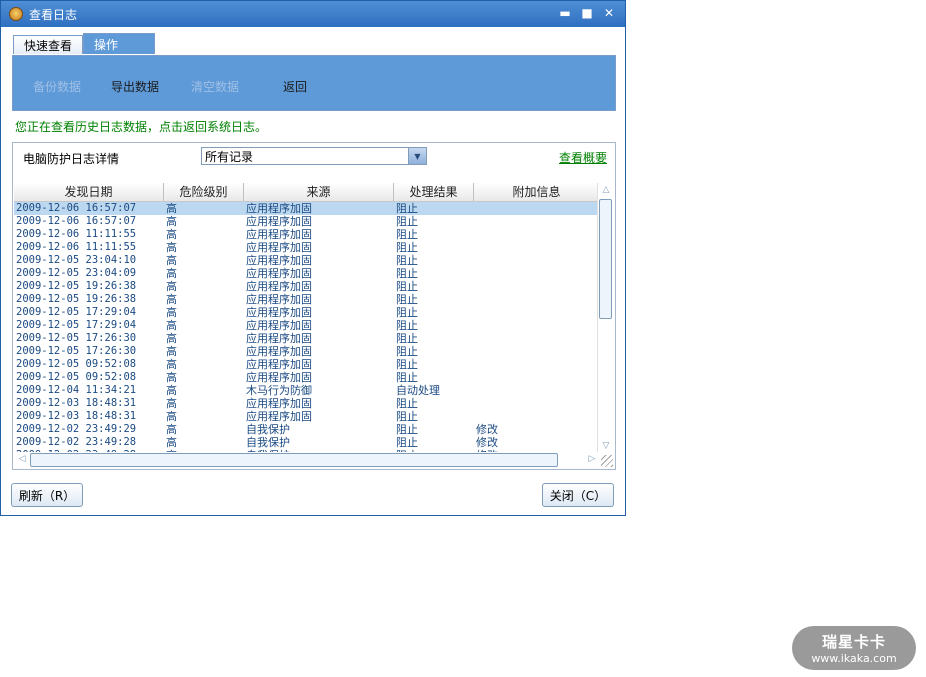 The image size is (926, 677). Describe the element at coordinates (76, 286) in the screenshot. I see `cell-date: 2009-12-05 19:26:38` at that location.